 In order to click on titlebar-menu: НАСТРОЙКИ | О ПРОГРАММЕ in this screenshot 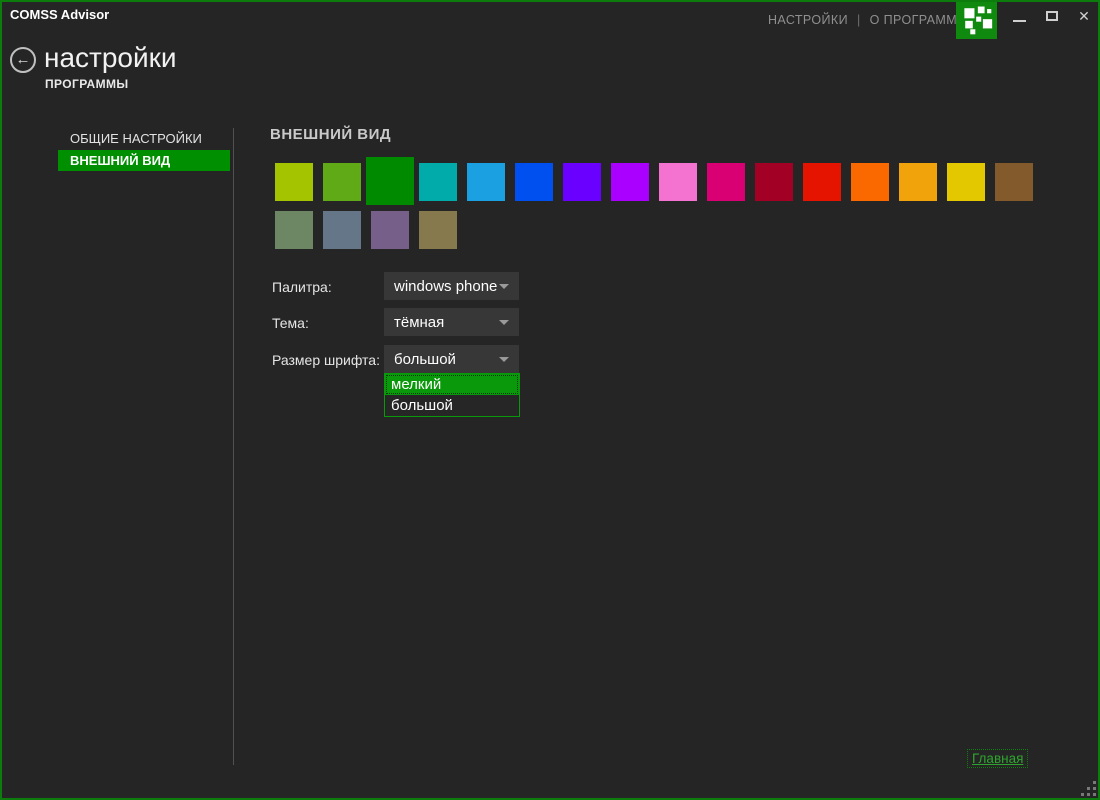, I will do `click(867, 20)`.